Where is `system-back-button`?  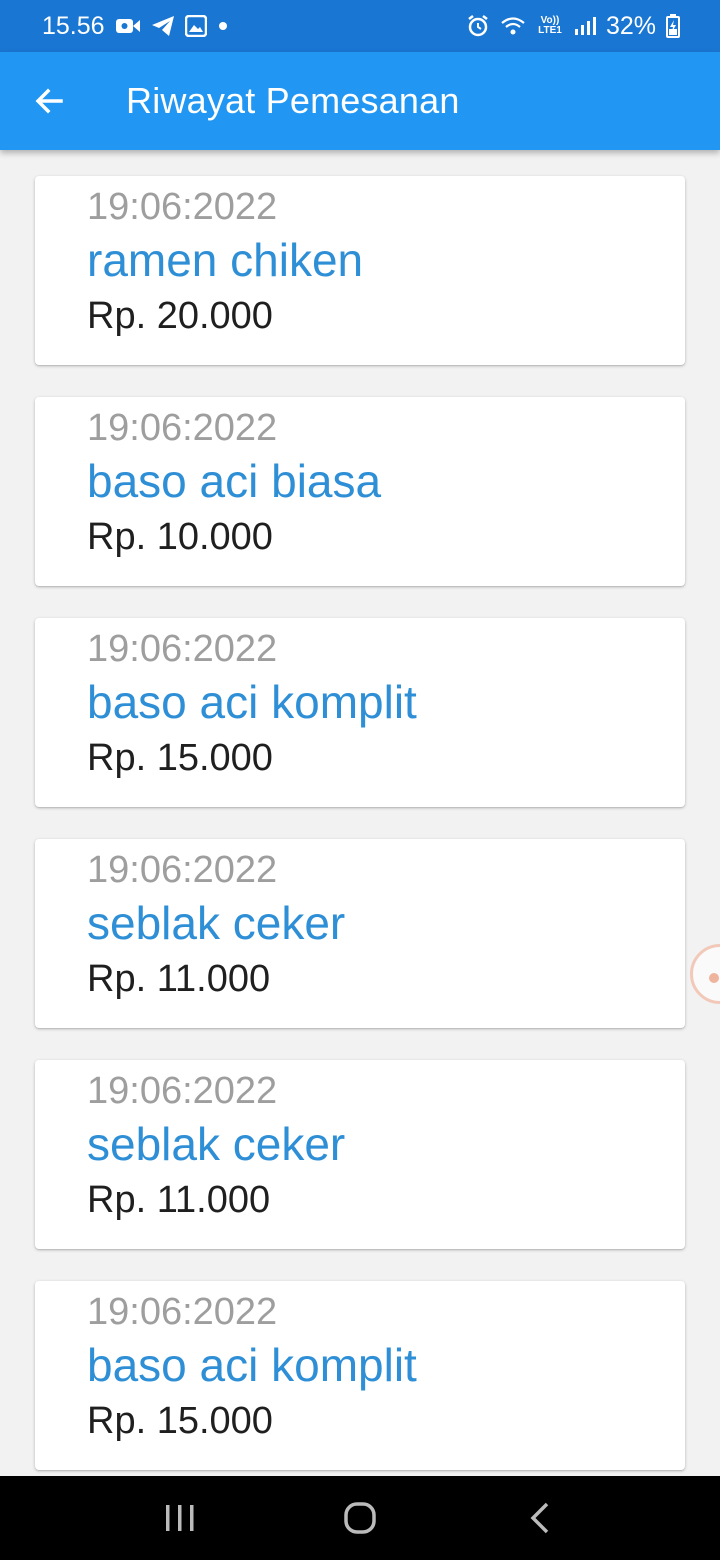 system-back-button is located at coordinates (540, 1518).